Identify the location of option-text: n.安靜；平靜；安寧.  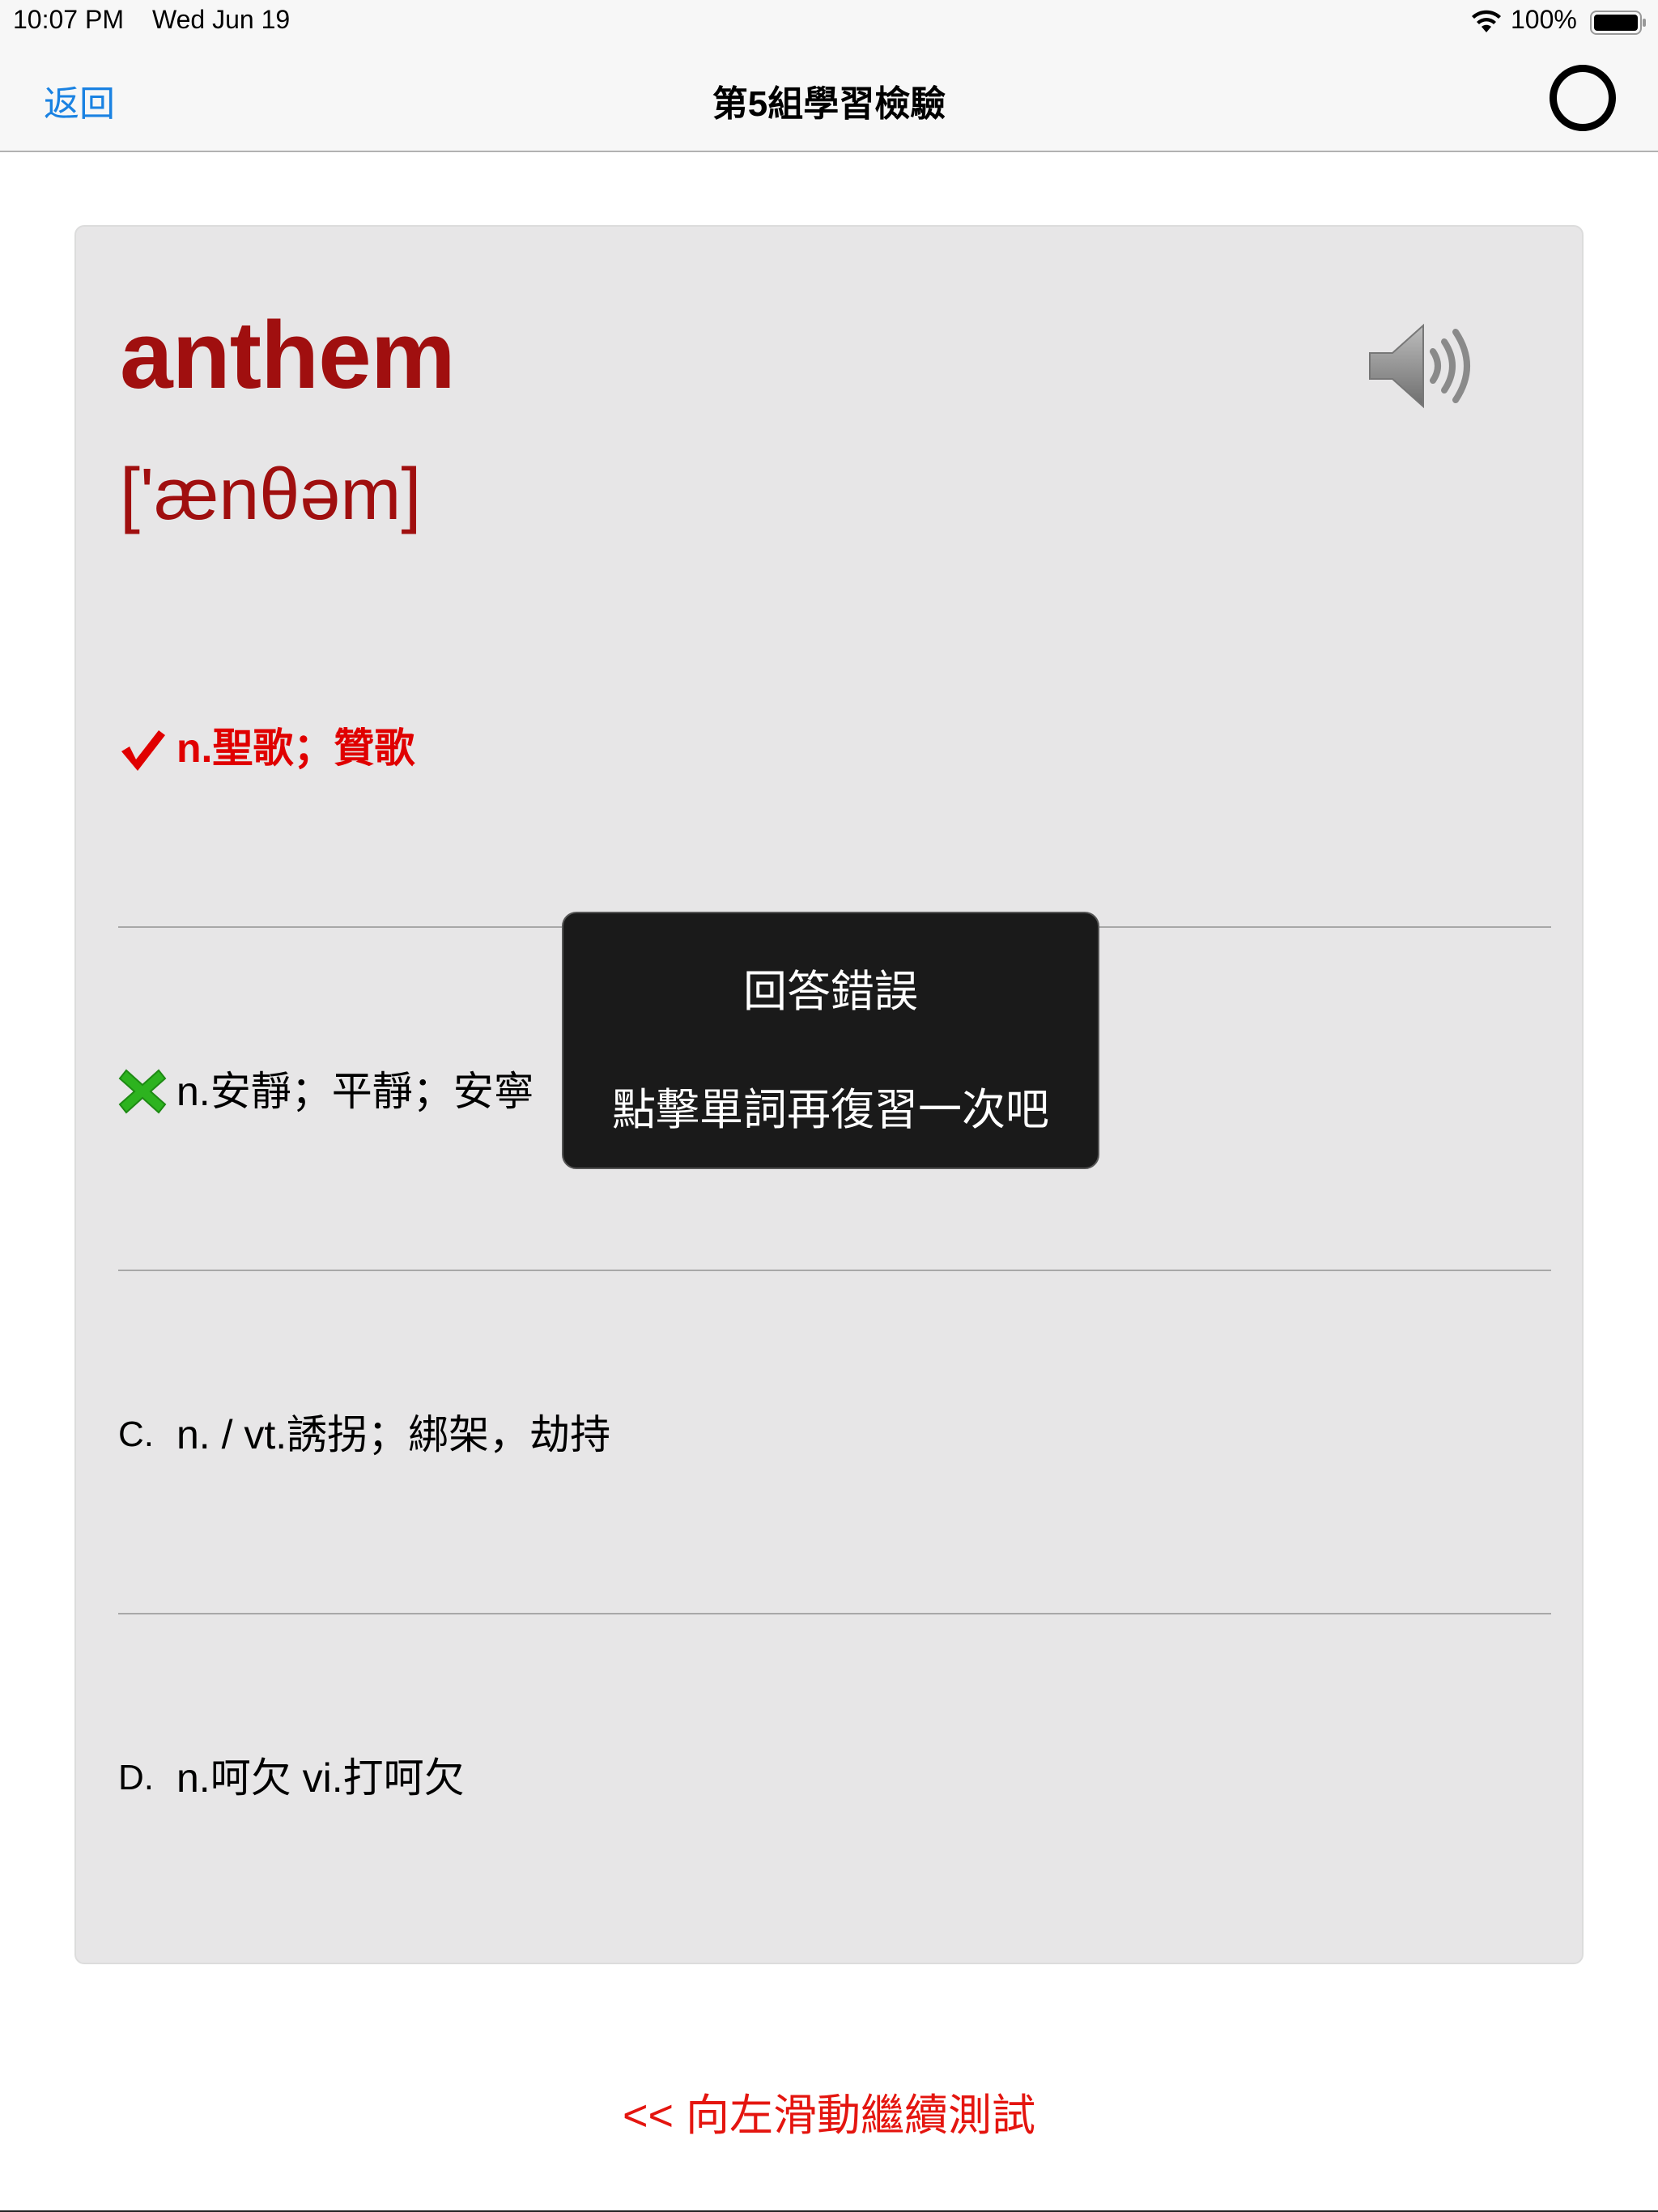
(355, 1092).